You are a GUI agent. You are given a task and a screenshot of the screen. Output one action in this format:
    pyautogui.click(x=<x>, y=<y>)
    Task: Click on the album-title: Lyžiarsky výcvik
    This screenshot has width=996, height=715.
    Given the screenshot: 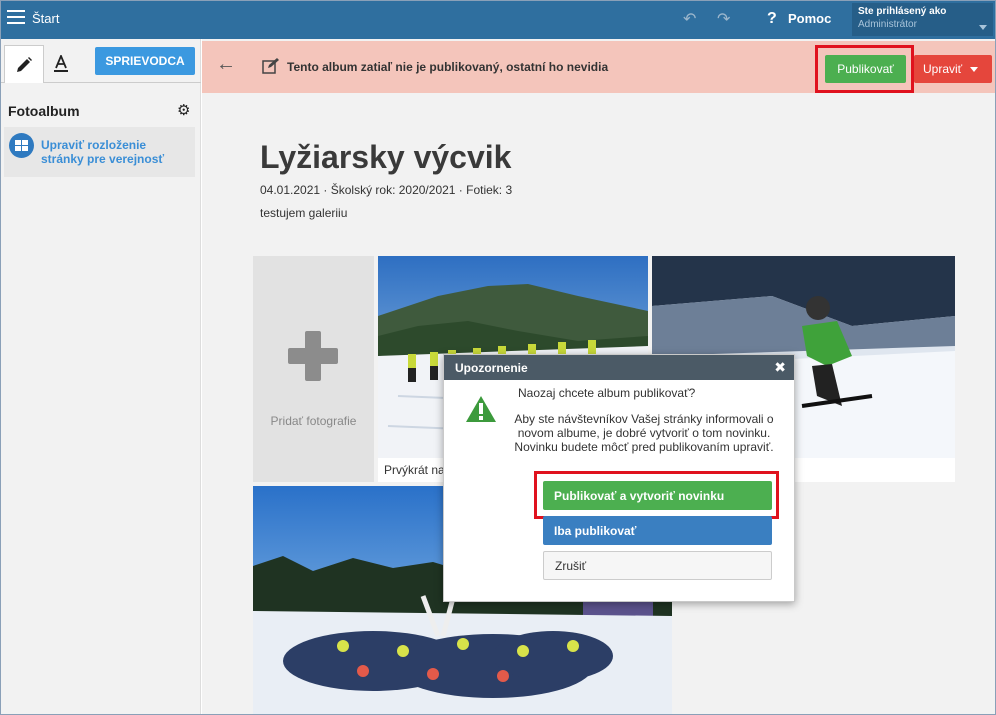 What is the action you would take?
    pyautogui.click(x=386, y=157)
    